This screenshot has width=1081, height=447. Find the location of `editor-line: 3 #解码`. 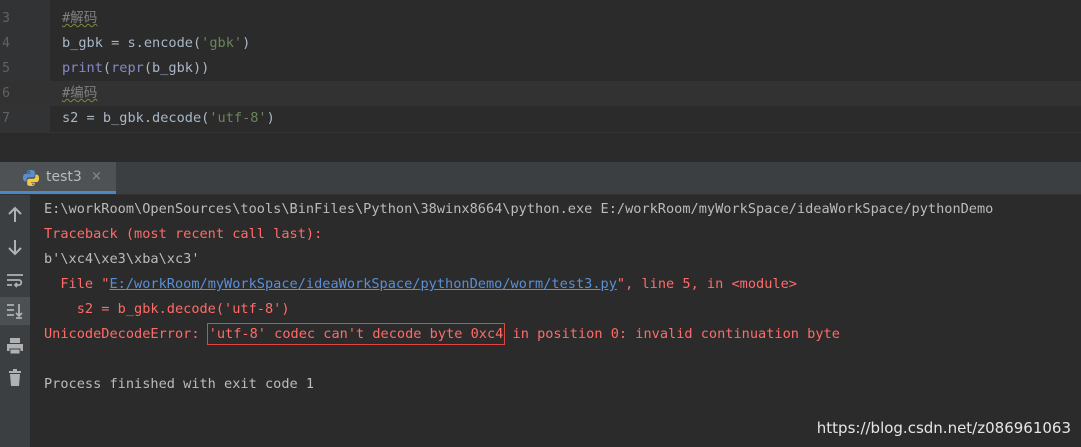

editor-line: 3 #解码 is located at coordinates (540, 18).